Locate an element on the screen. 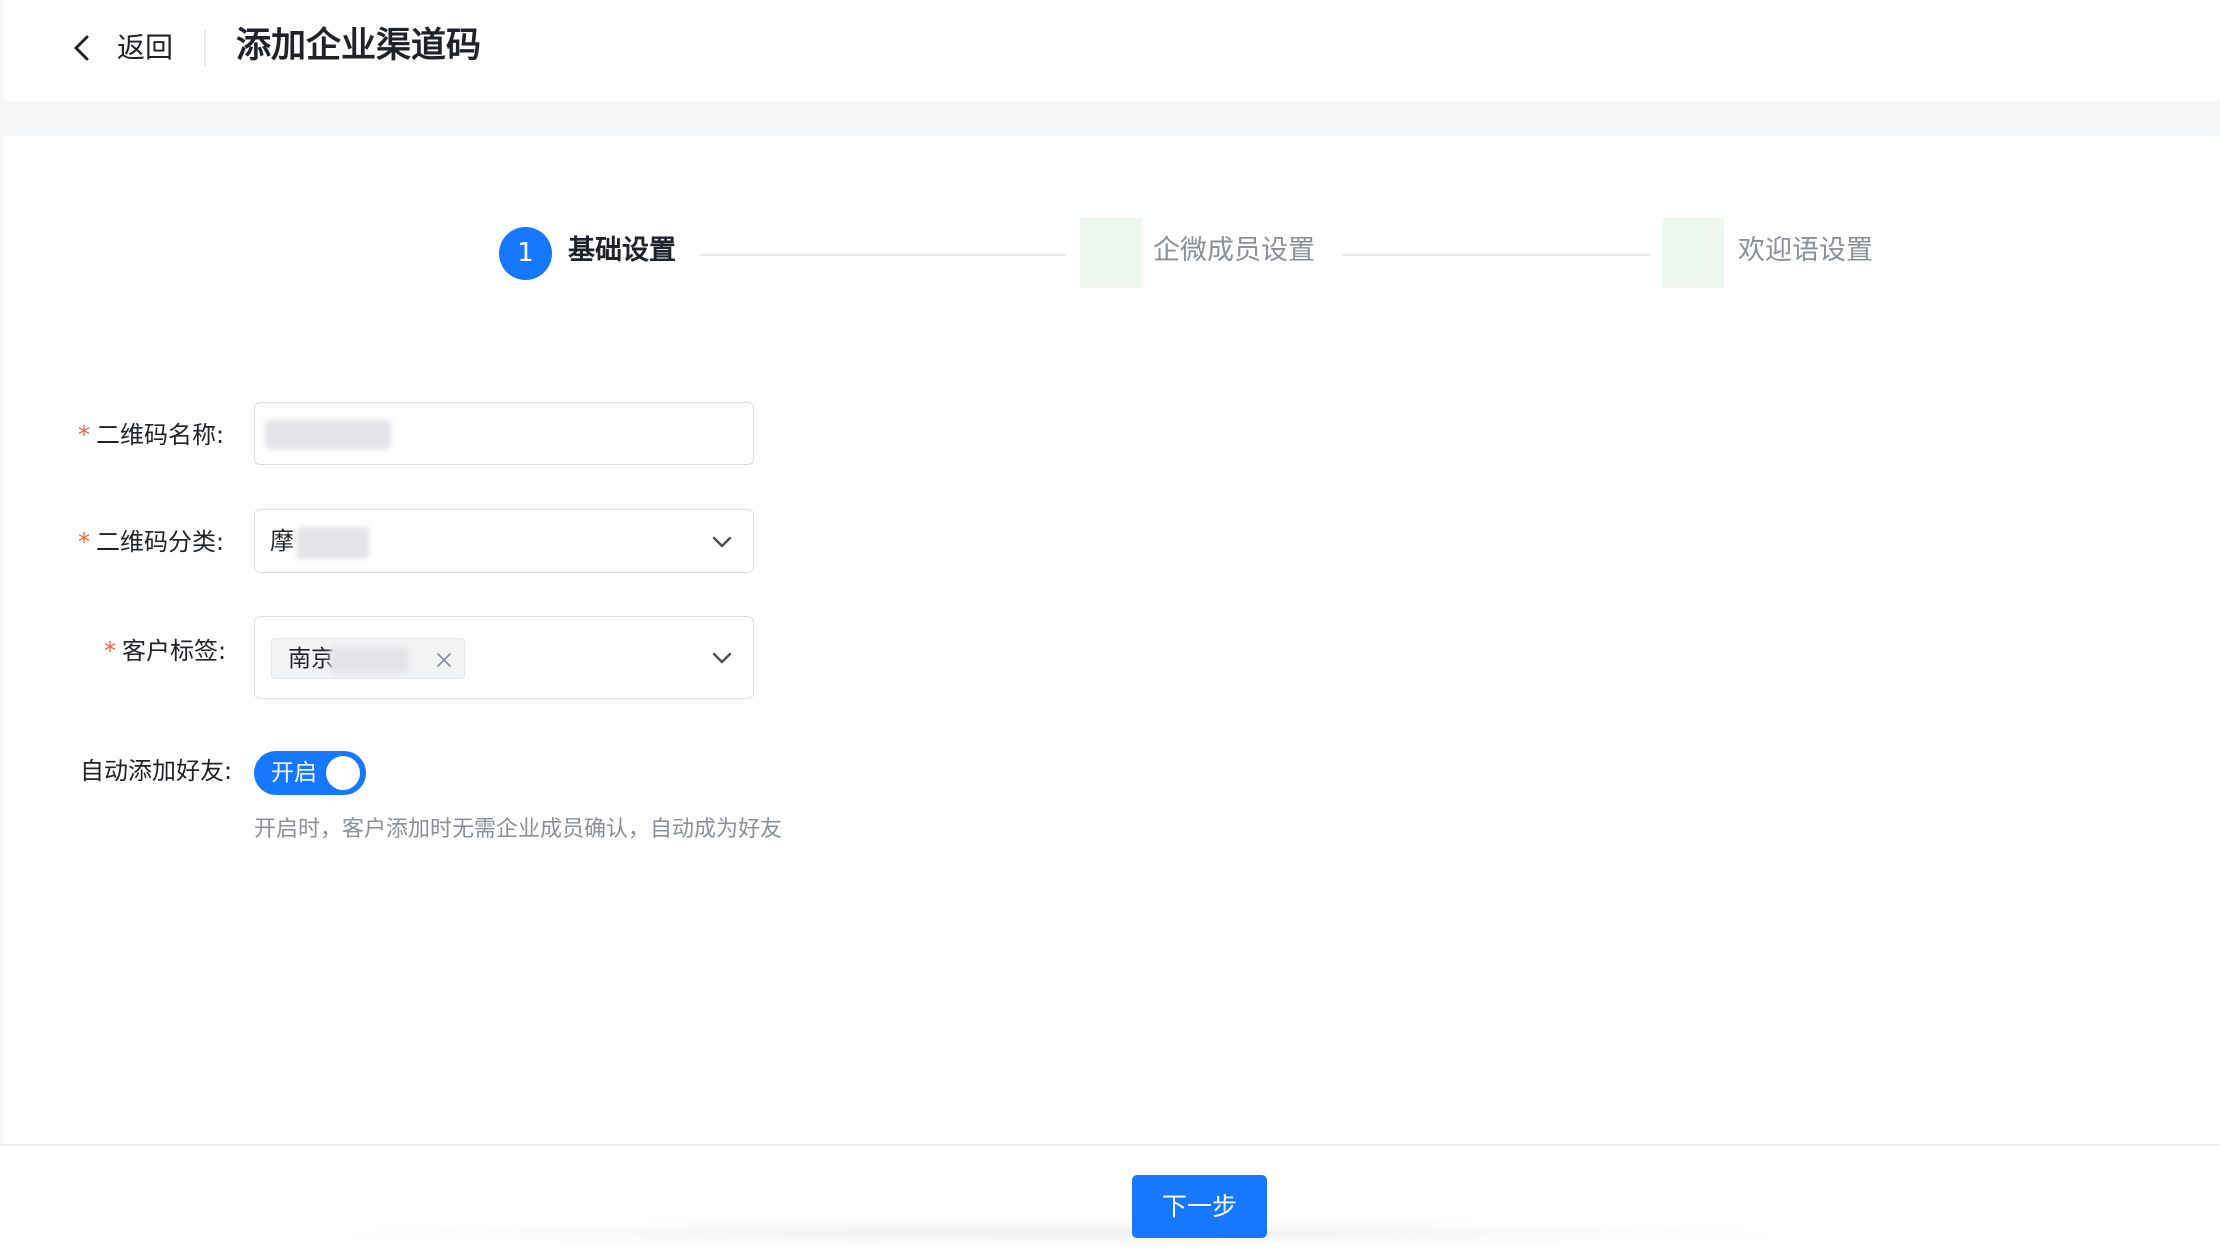  customer-tags-label: * 客户标签: is located at coordinates (165, 651).